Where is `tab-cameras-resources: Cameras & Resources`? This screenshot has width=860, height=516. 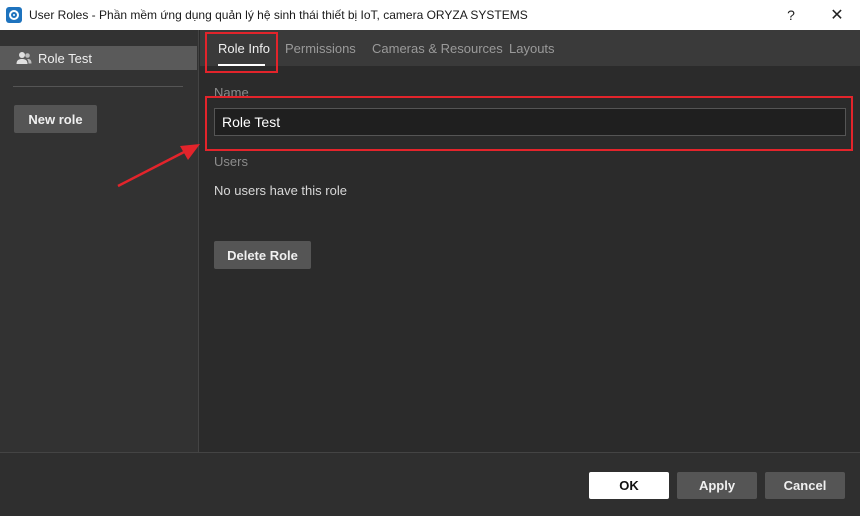 tab-cameras-resources: Cameras & Resources is located at coordinates (437, 48).